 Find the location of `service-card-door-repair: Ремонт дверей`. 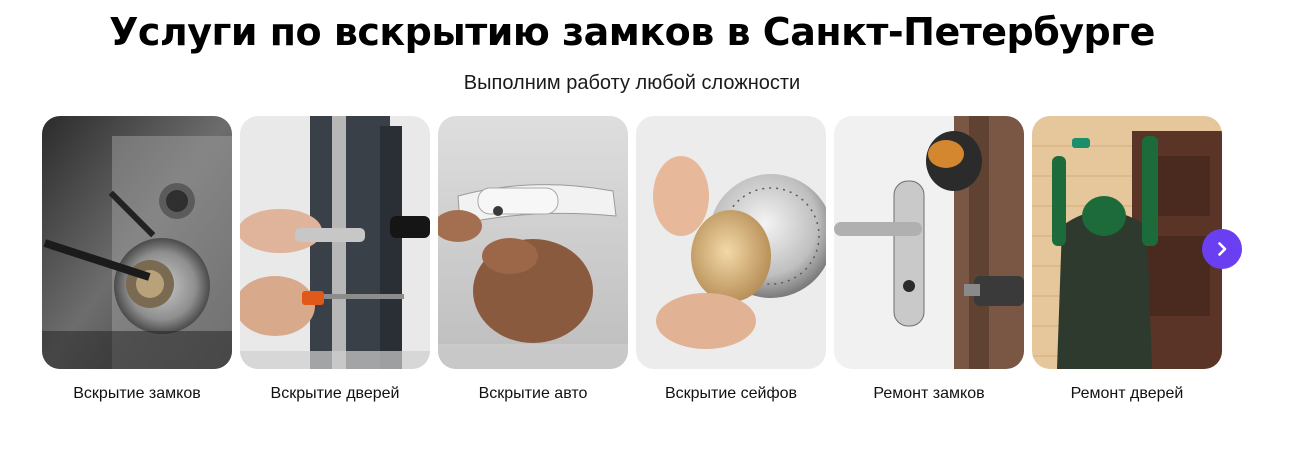

service-card-door-repair: Ремонт дверей is located at coordinates (1127, 260).